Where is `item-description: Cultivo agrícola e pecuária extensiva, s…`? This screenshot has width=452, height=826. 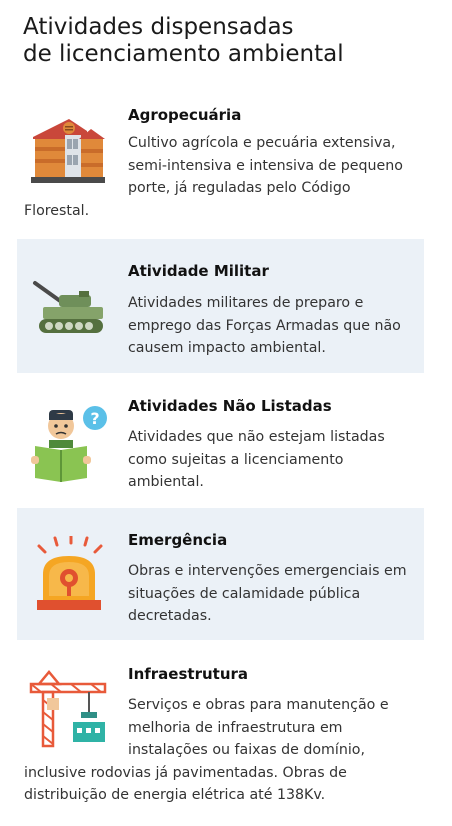
item-description: Cultivo agrícola e pecuária extensiva, s… is located at coordinates (213, 177).